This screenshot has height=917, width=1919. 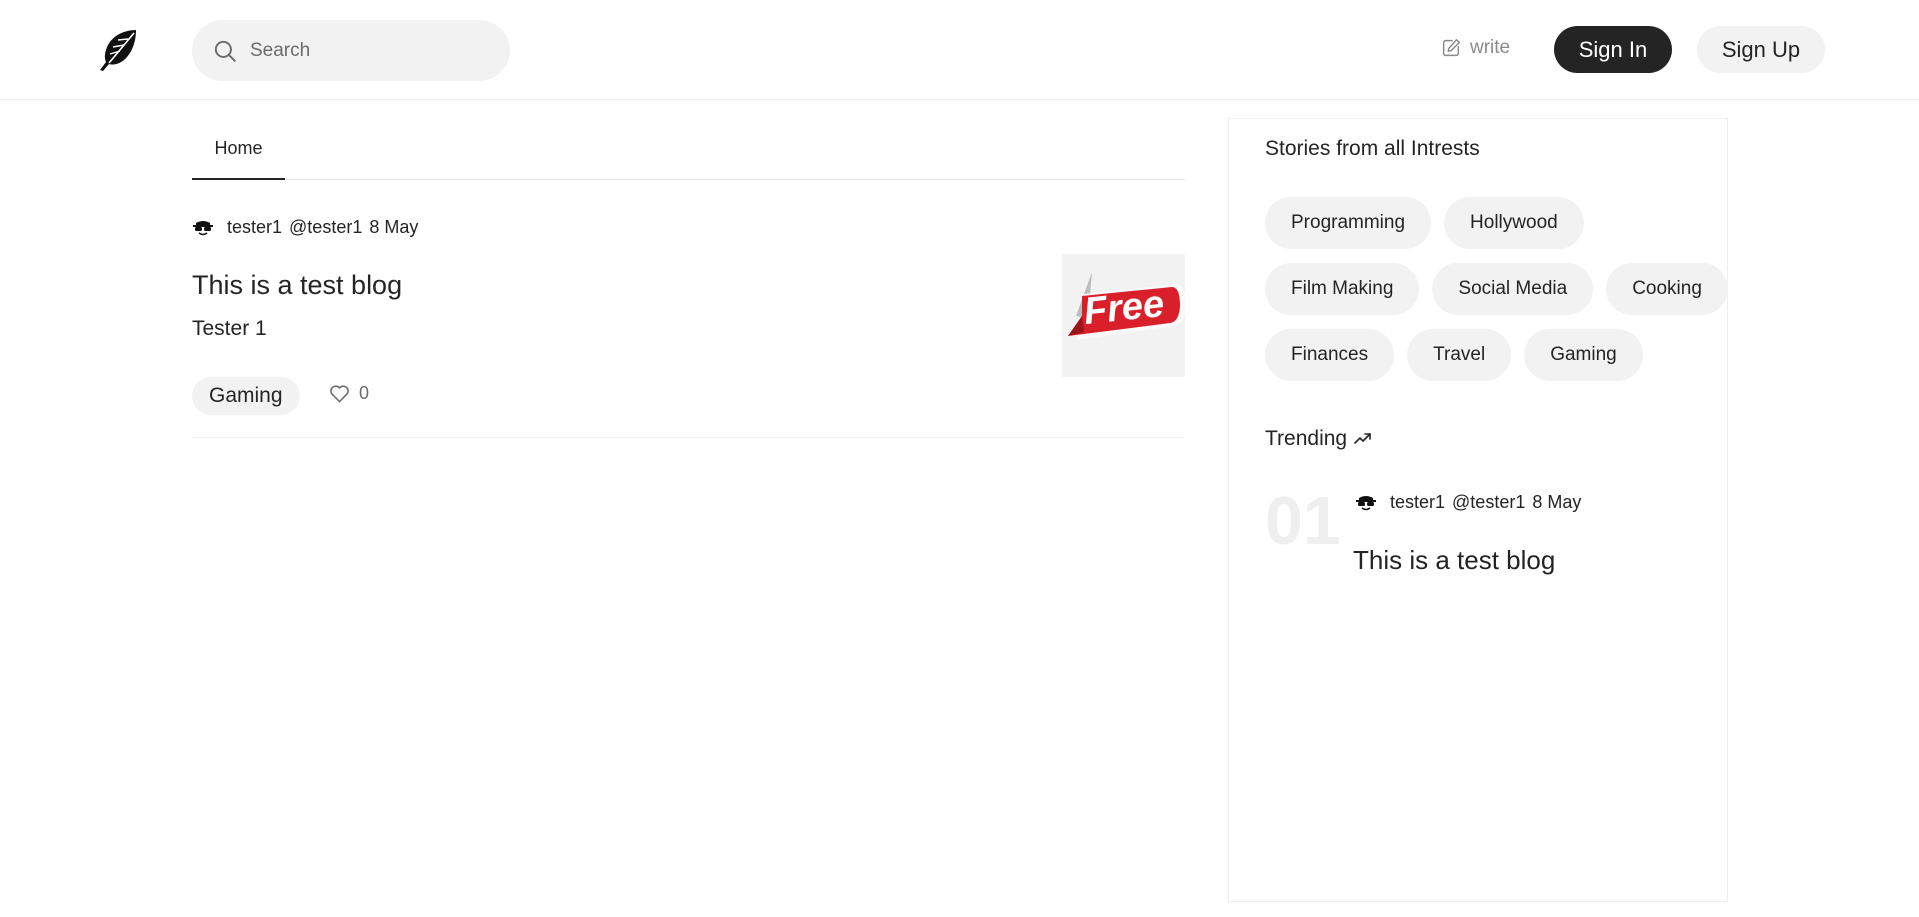 What do you see at coordinates (297, 285) in the screenshot?
I see `post-title: This is a test blog` at bounding box center [297, 285].